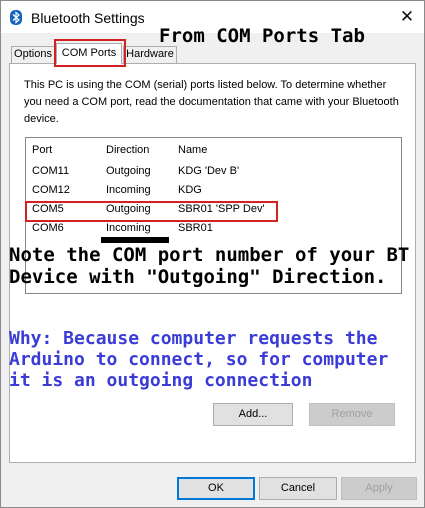 Image resolution: width=425 pixels, height=508 pixels. What do you see at coordinates (192, 150) in the screenshot?
I see `column-header-name: Name` at bounding box center [192, 150].